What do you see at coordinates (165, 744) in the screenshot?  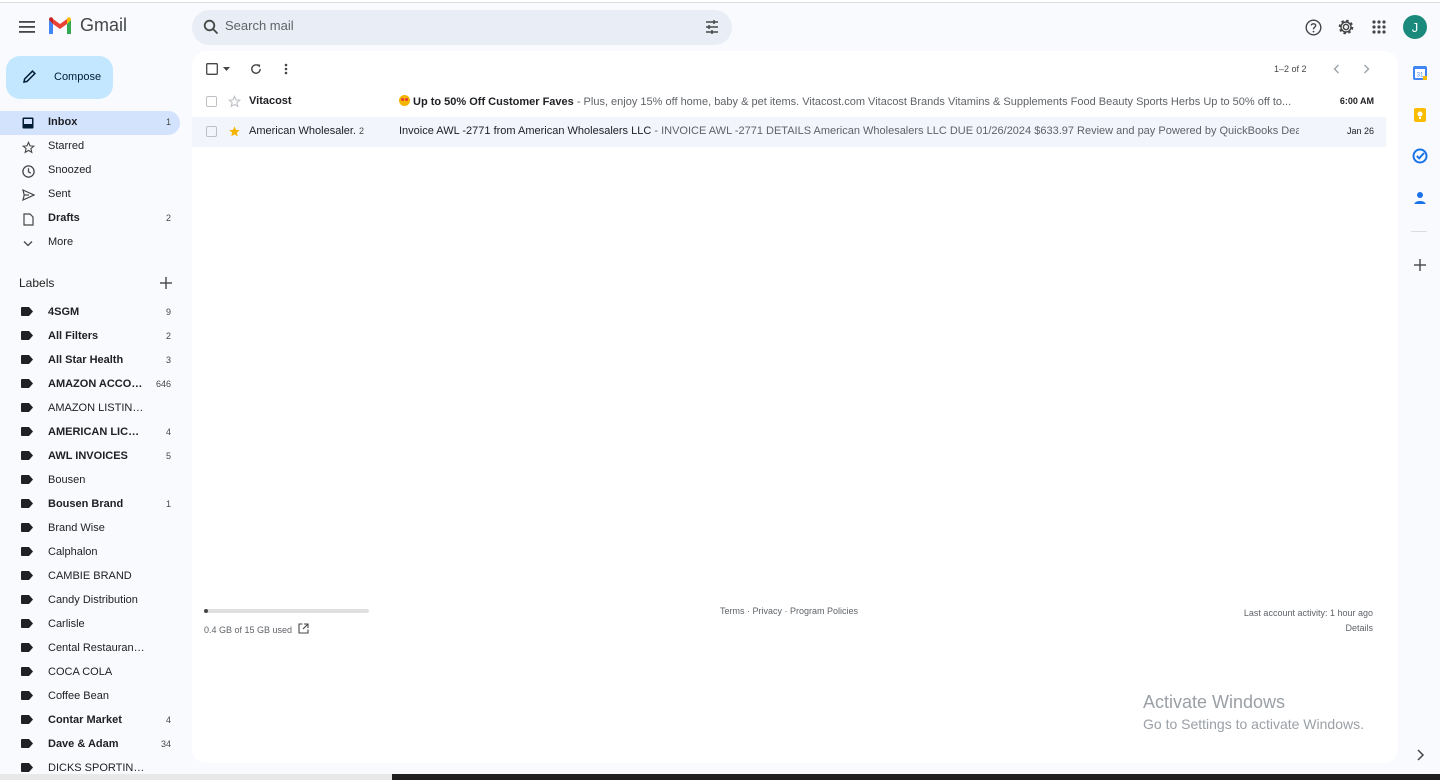 I see `label-count: 34` at bounding box center [165, 744].